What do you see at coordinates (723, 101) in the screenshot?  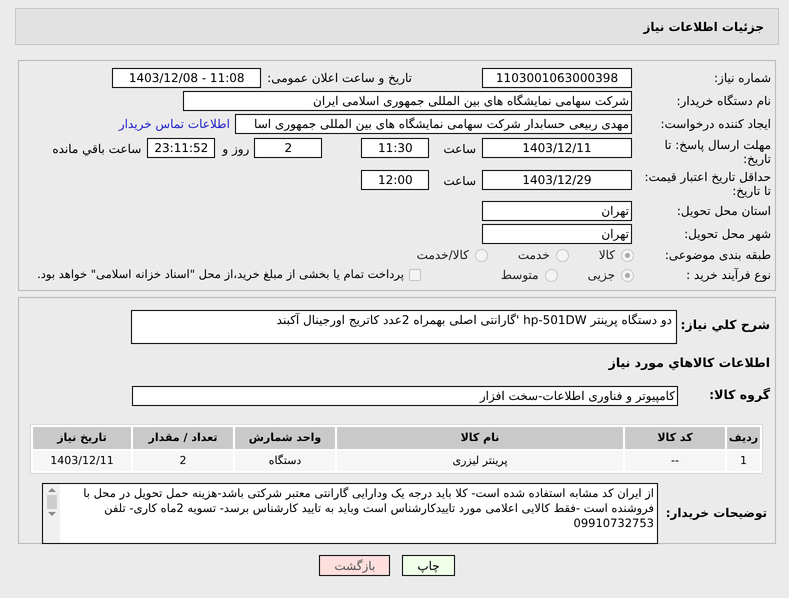 I see `field-label: نام دستگاه خریدار:` at bounding box center [723, 101].